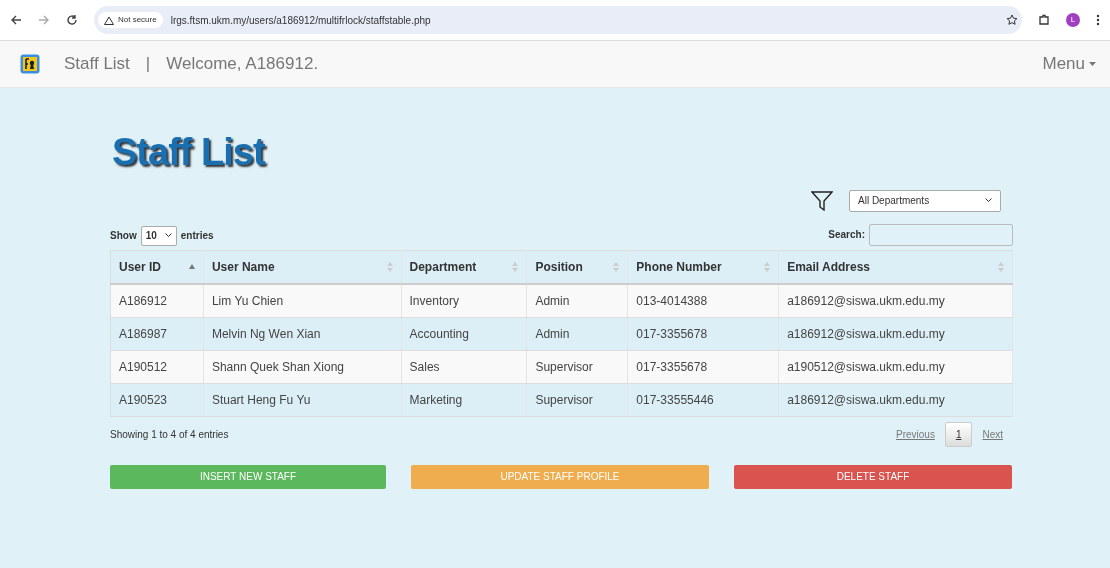 Image resolution: width=1110 pixels, height=568 pixels. What do you see at coordinates (992, 434) in the screenshot?
I see `pagination-link: Next` at bounding box center [992, 434].